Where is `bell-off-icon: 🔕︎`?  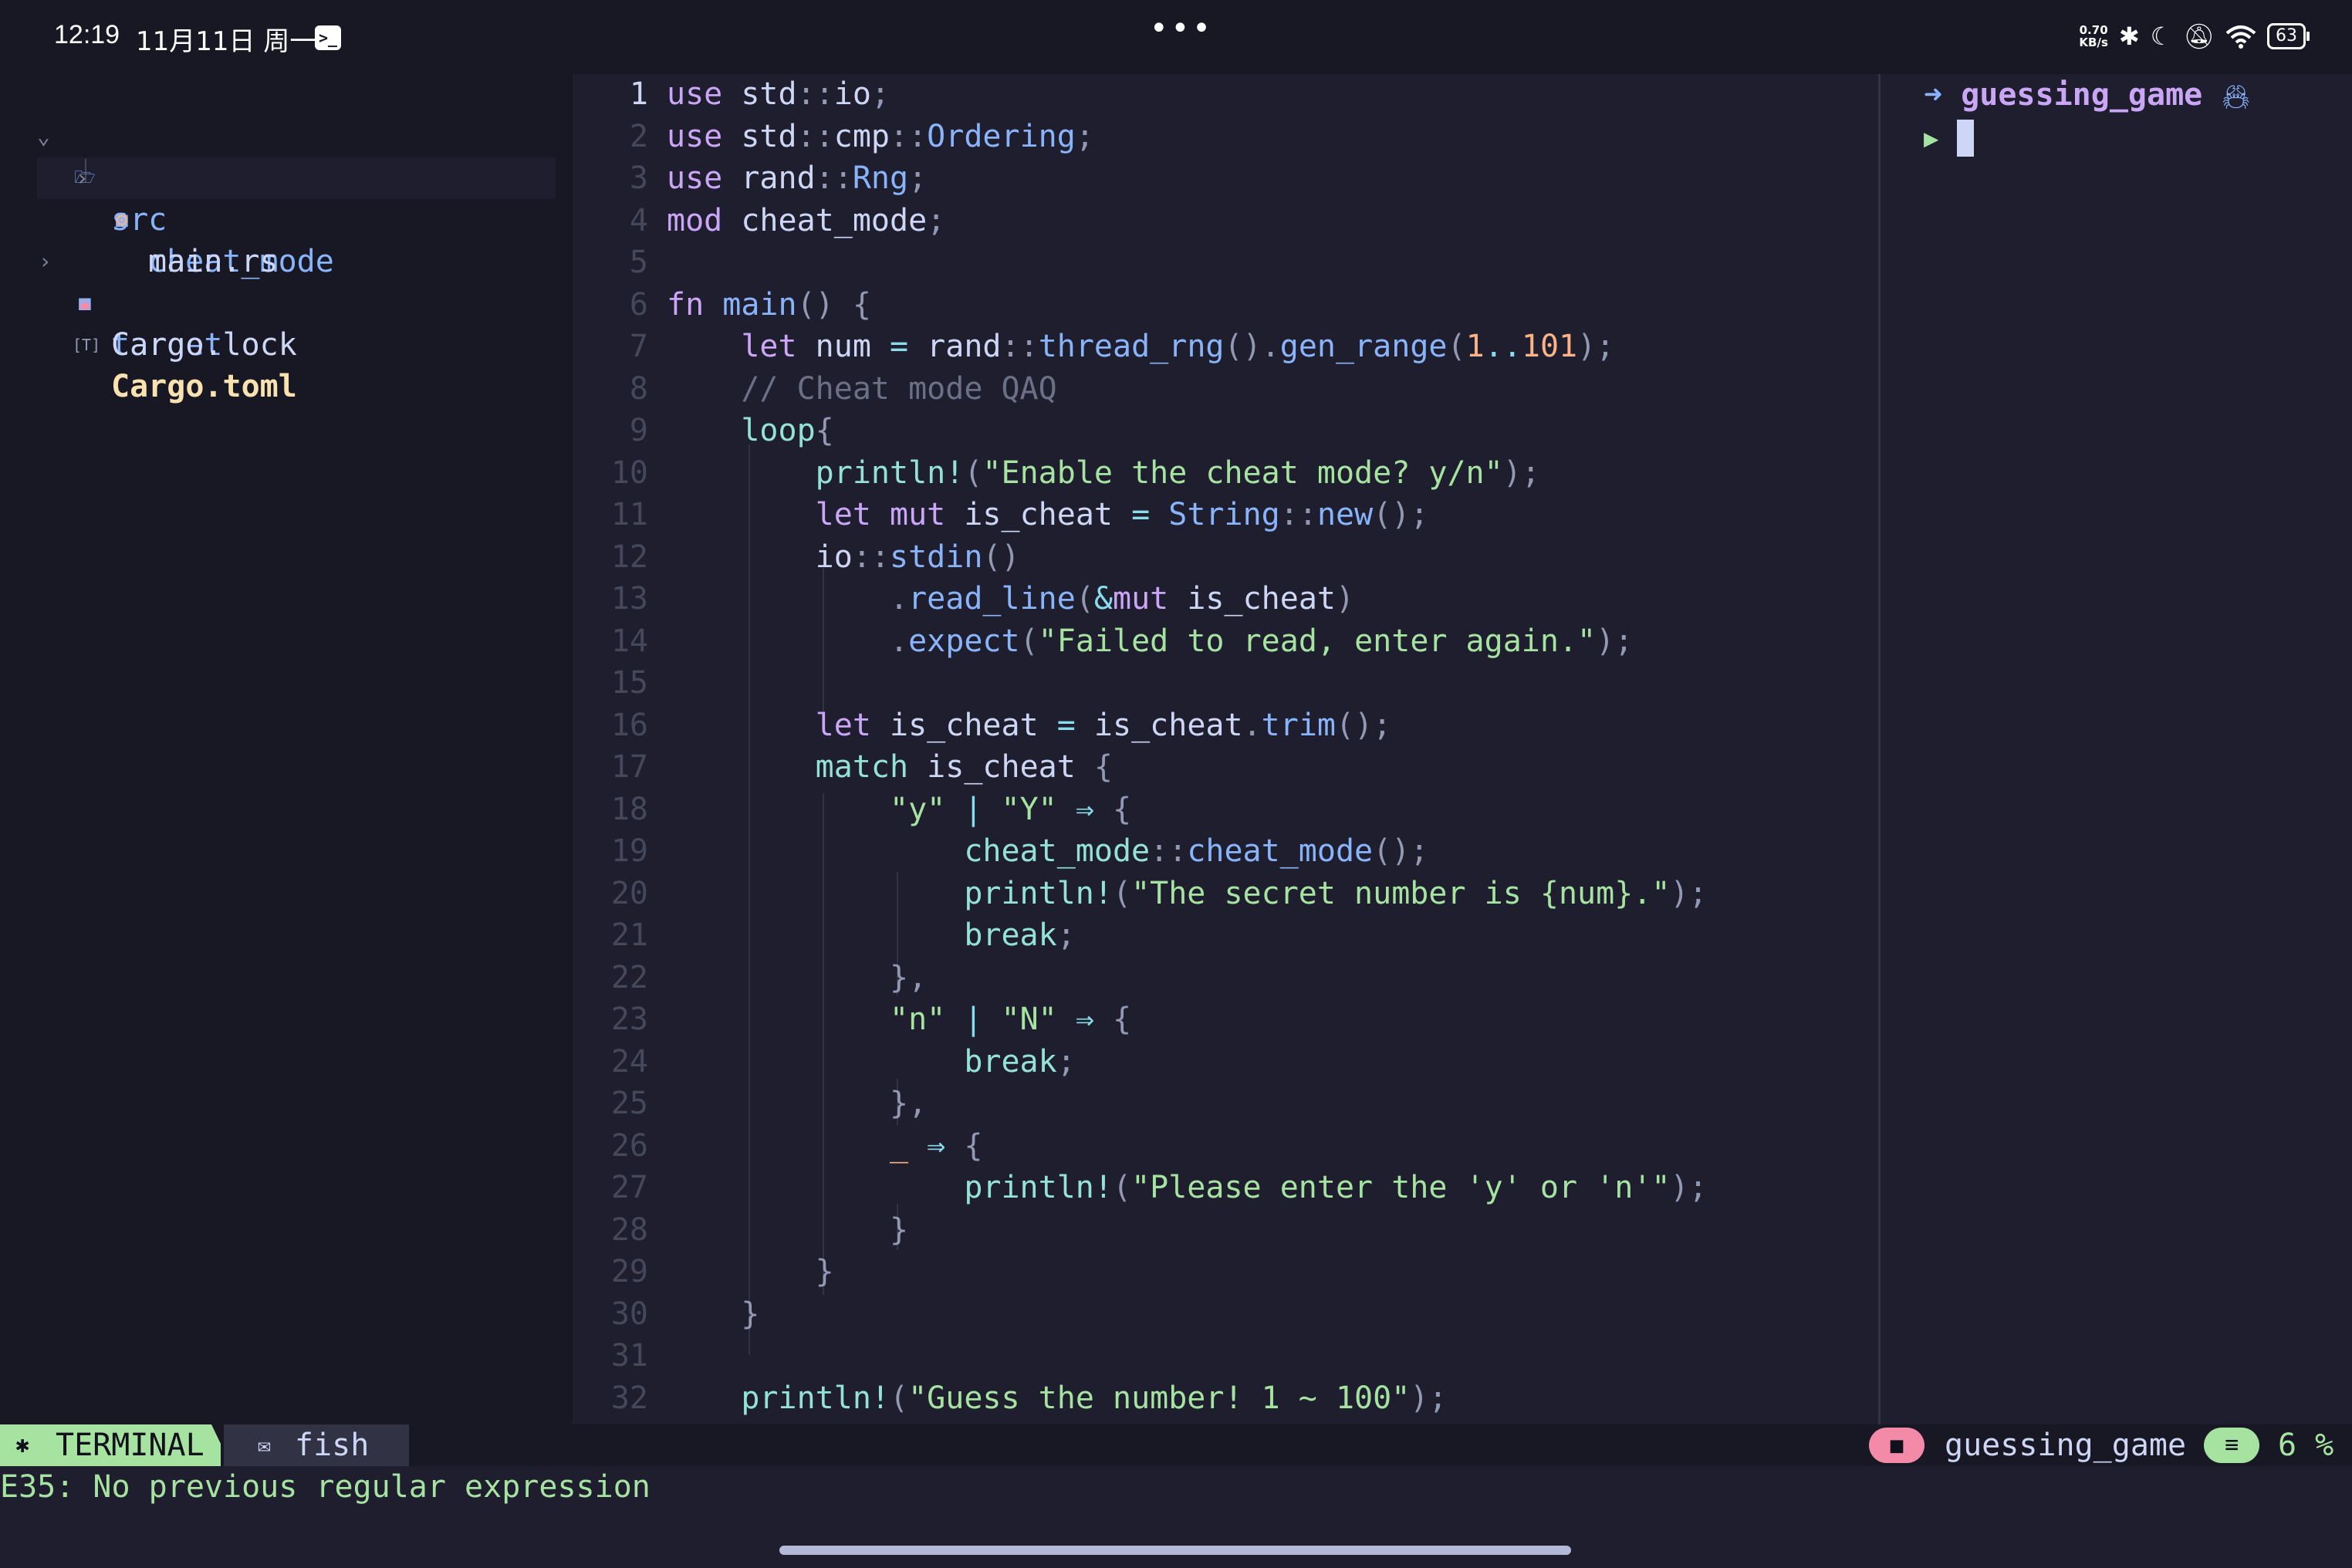
bell-off-icon: 🔕︎ is located at coordinates (2199, 36).